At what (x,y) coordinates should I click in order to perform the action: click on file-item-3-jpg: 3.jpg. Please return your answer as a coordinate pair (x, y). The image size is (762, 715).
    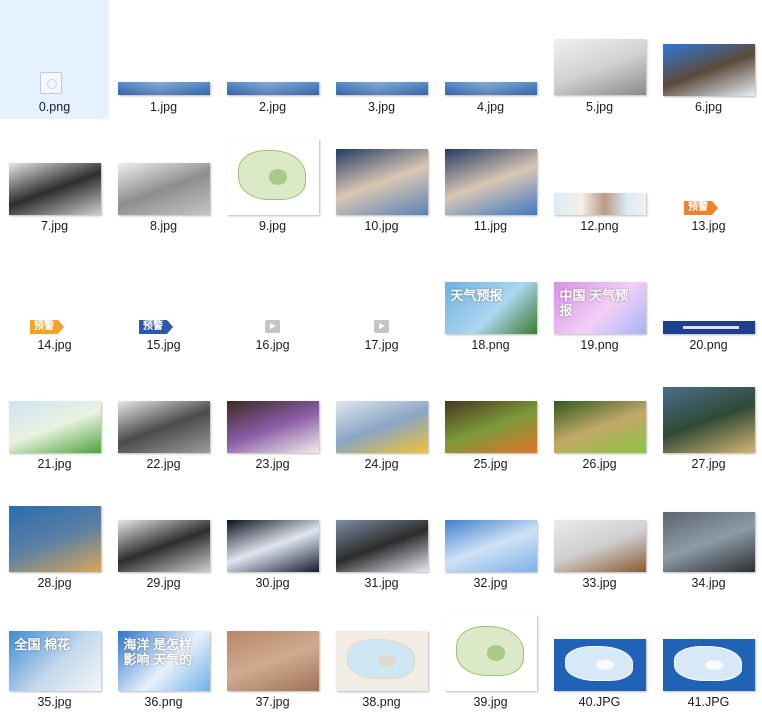
    Looking at the image, I should click on (381, 59).